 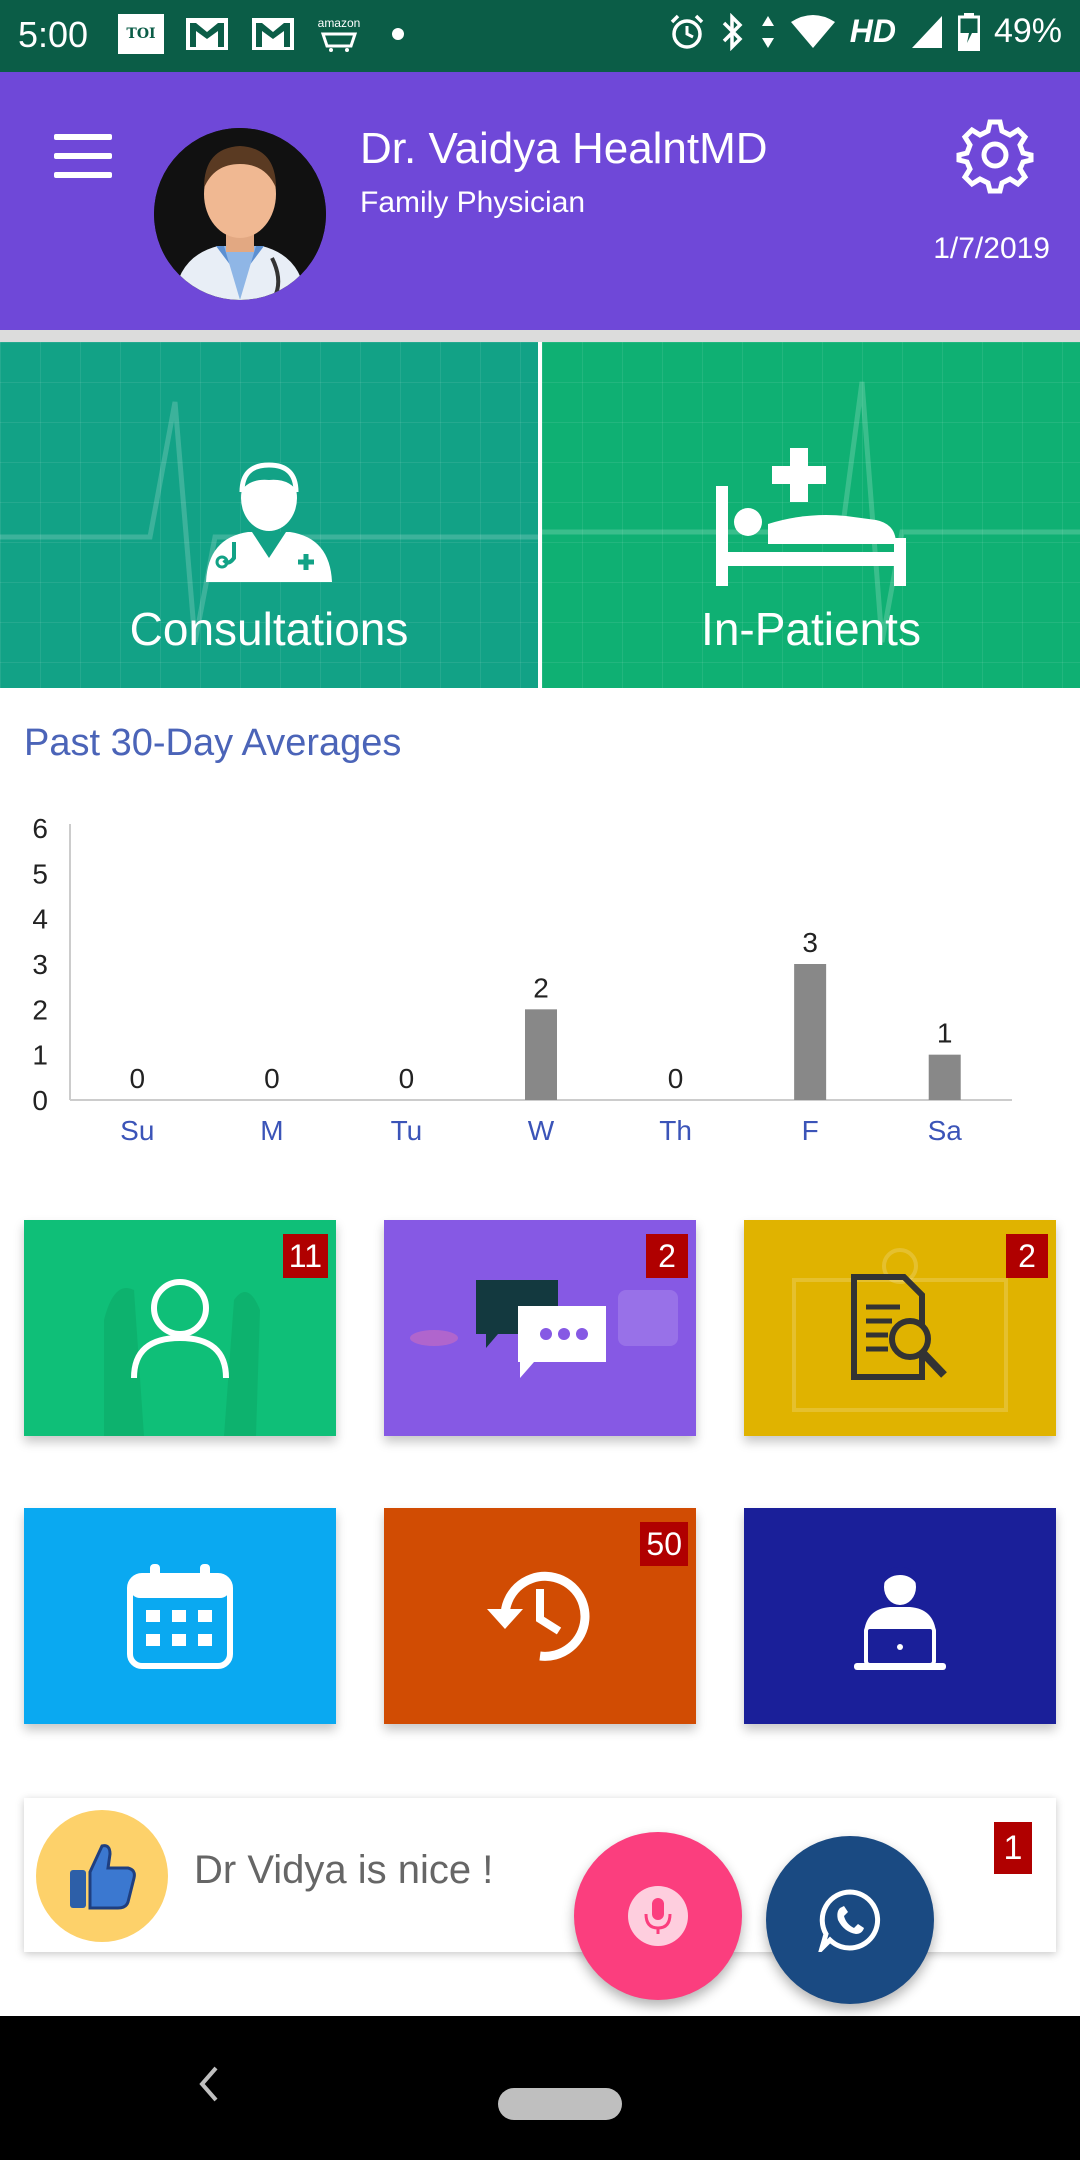 I want to click on x-tick-label: W, so click(x=541, y=1130).